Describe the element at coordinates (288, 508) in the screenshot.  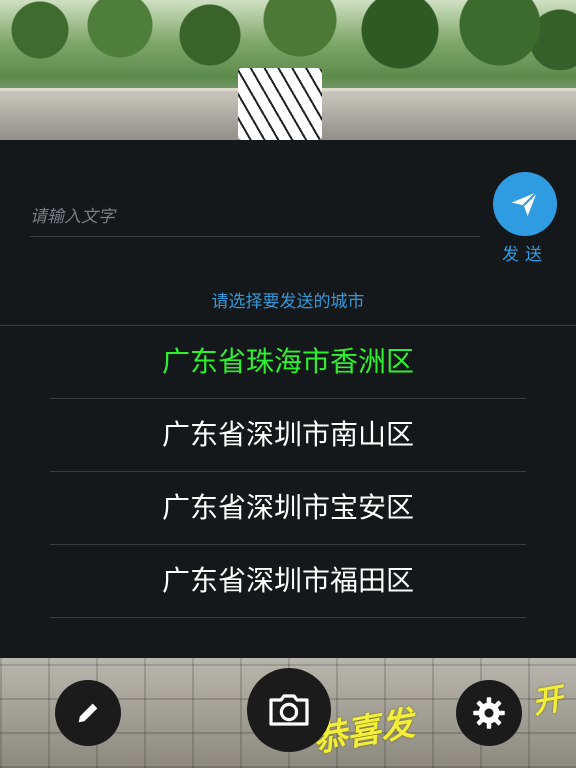
I see `city-item-shenzhen-baoan: 广东省深圳市宝安区` at that location.